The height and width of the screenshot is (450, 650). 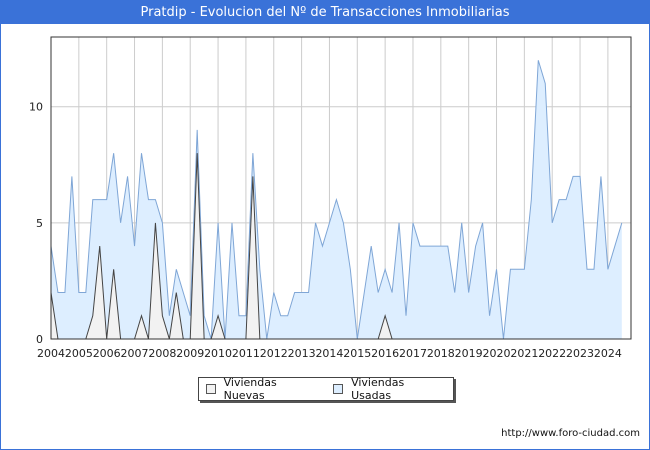 What do you see at coordinates (190, 353) in the screenshot?
I see `x-tick-label-2009: 2009` at bounding box center [190, 353].